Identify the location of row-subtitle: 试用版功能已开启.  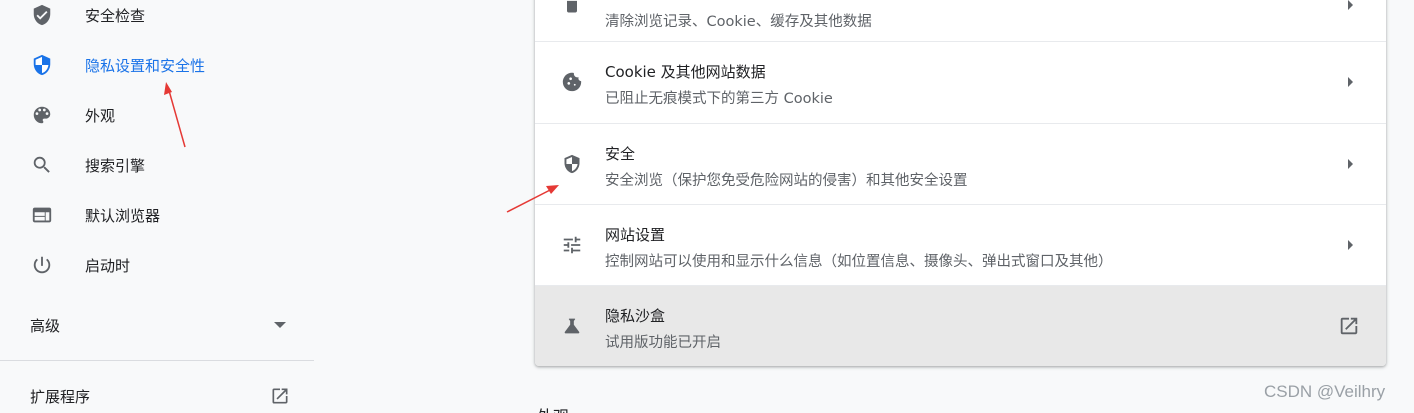
(663, 343).